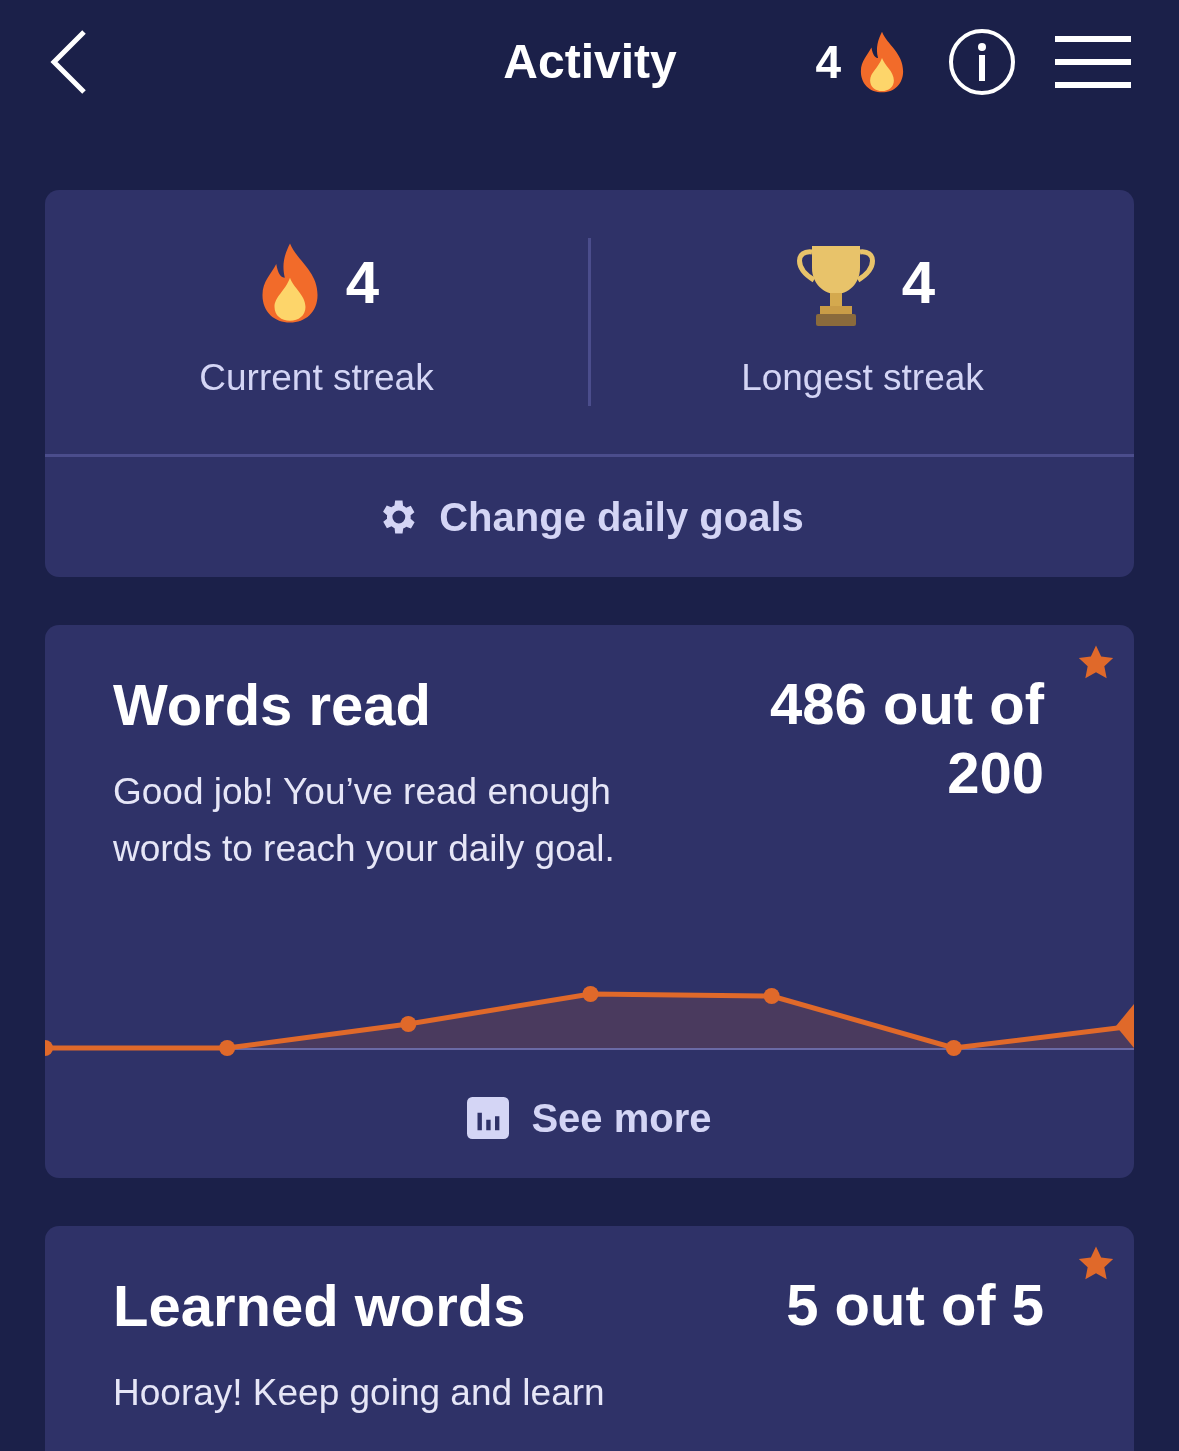  Describe the element at coordinates (316, 378) in the screenshot. I see `streak-label: Current streak` at that location.